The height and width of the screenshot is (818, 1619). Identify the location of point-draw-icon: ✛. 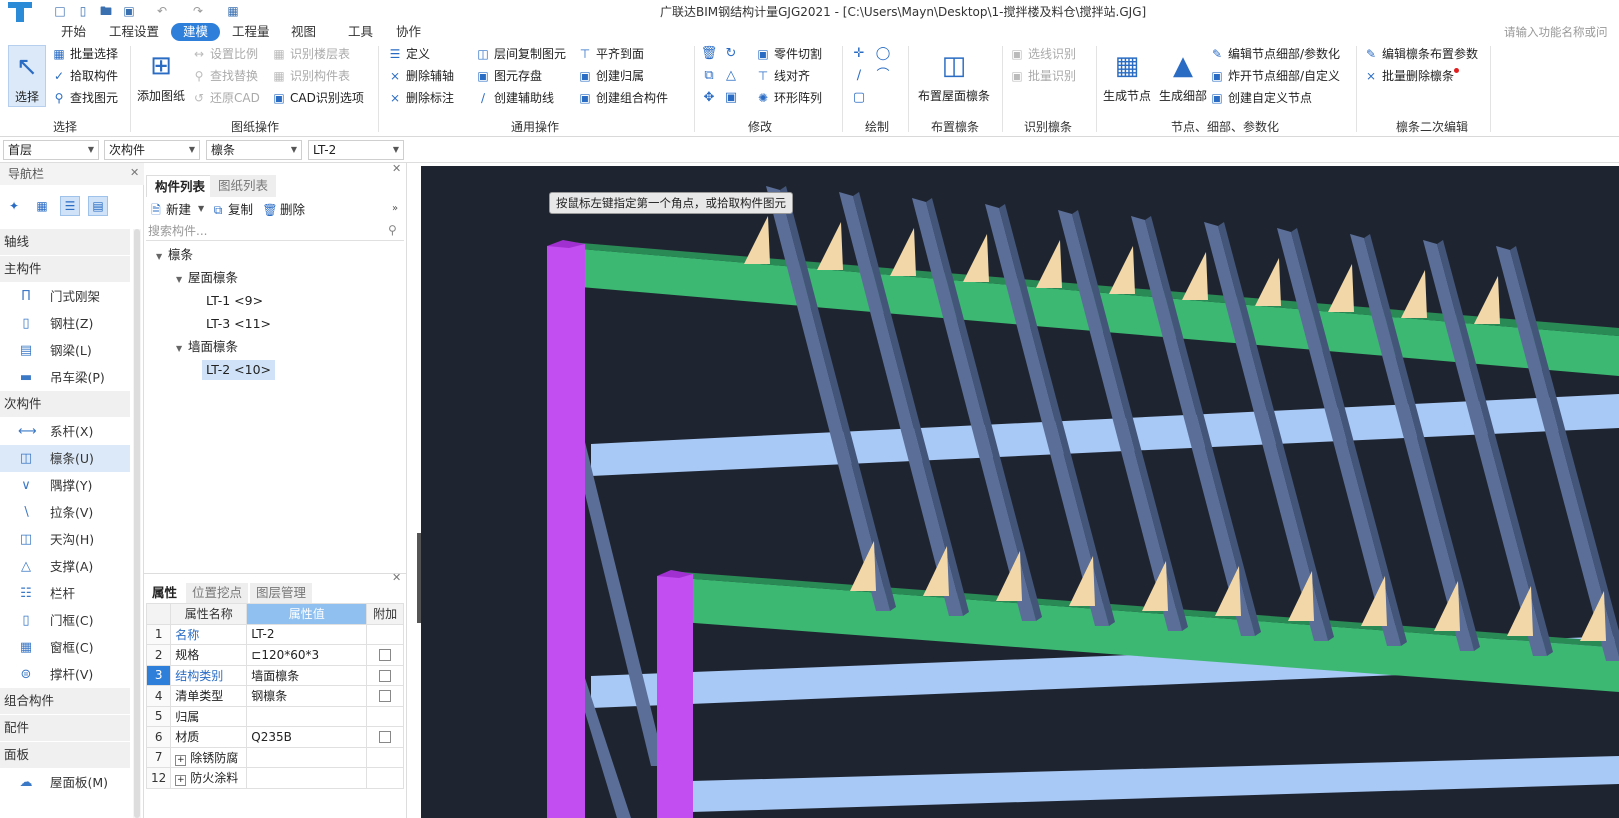
(859, 54).